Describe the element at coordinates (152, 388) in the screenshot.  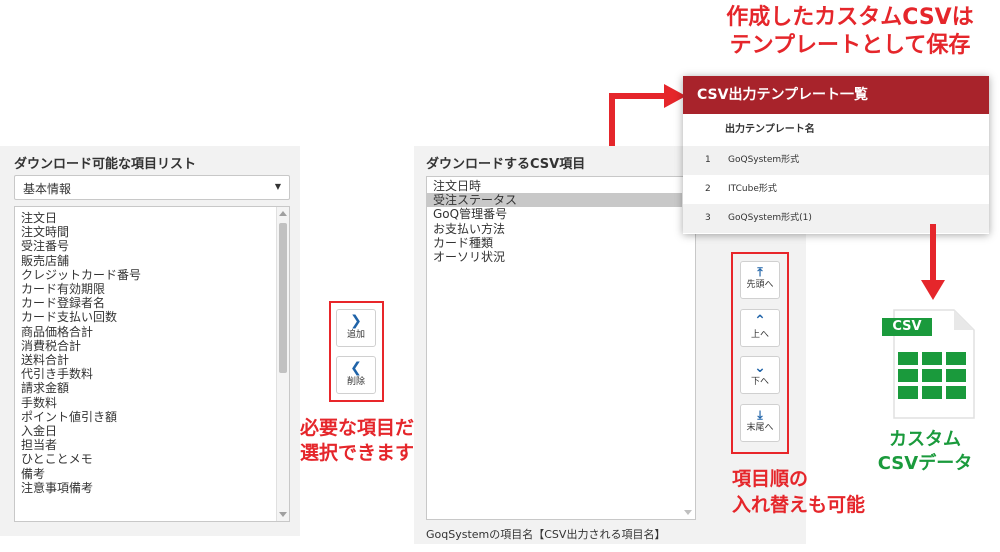
I see `available-list-item: 請求金額` at that location.